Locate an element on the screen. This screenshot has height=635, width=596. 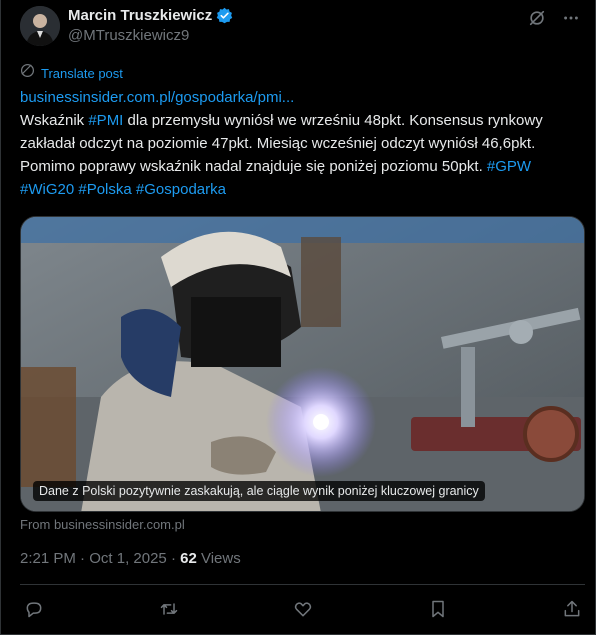
verified-badge-icon is located at coordinates (224, 15).